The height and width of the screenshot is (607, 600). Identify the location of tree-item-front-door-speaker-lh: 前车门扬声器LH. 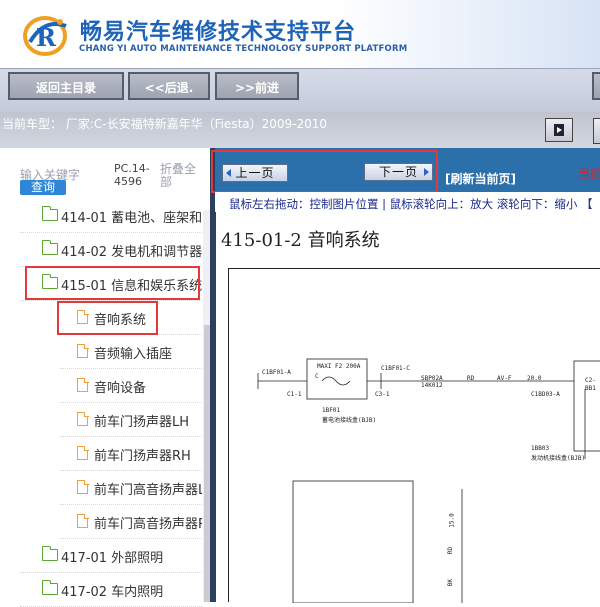
(101, 420).